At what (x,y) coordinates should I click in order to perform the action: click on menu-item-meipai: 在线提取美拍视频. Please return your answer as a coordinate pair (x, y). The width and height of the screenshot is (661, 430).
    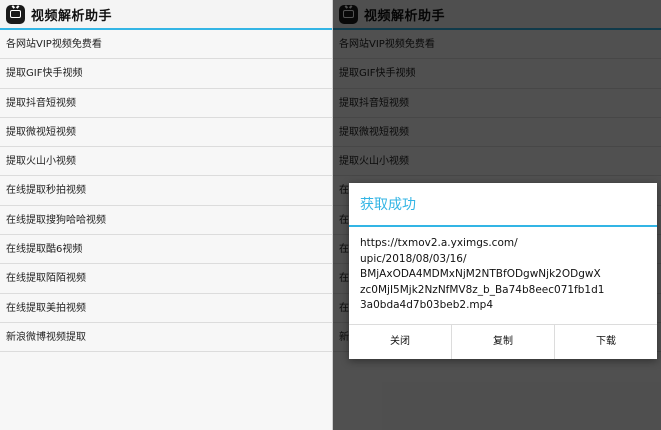
    Looking at the image, I should click on (166, 308).